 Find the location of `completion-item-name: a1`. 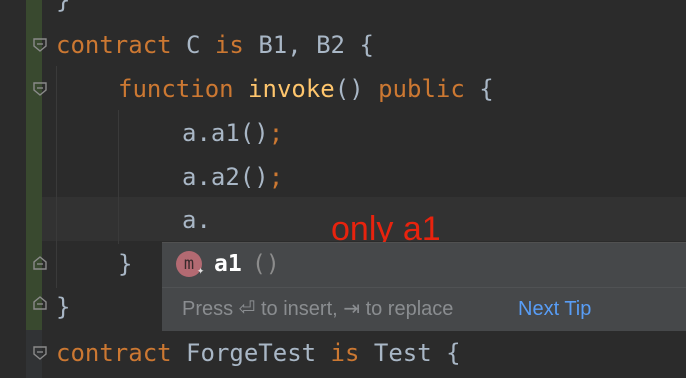

completion-item-name: a1 is located at coordinates (228, 264).